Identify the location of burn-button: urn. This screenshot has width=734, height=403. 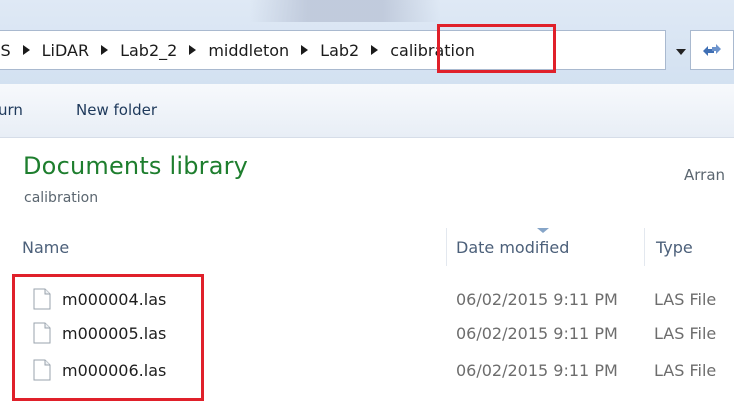
(11, 110).